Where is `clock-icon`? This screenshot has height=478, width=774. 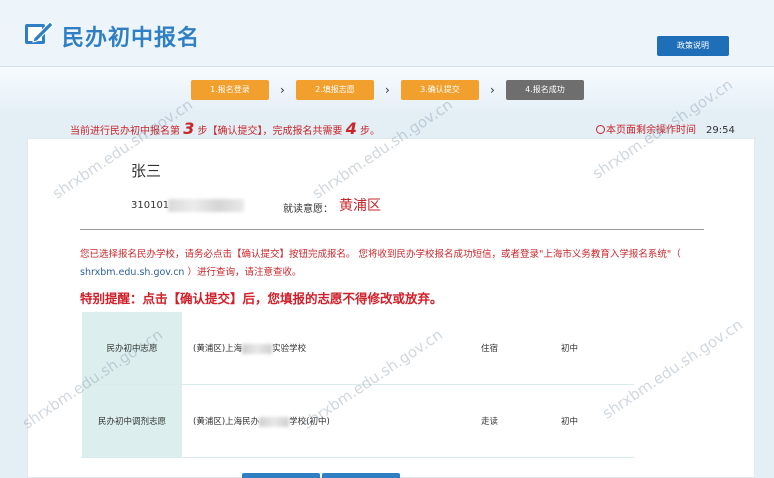
clock-icon is located at coordinates (600, 129).